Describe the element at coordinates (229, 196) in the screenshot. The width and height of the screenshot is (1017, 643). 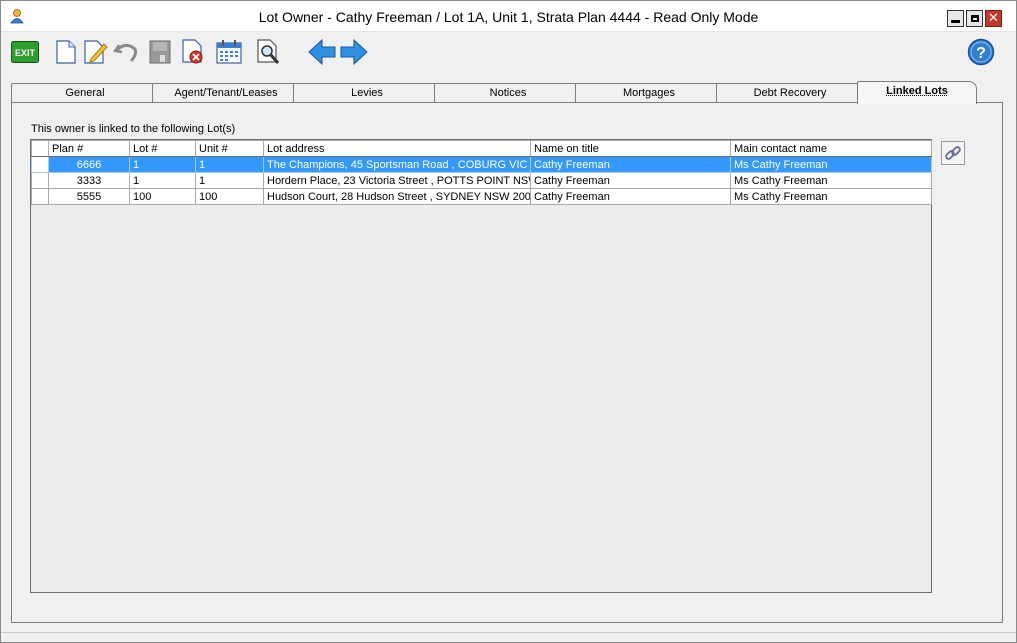
I see `cell-unit: 100` at that location.